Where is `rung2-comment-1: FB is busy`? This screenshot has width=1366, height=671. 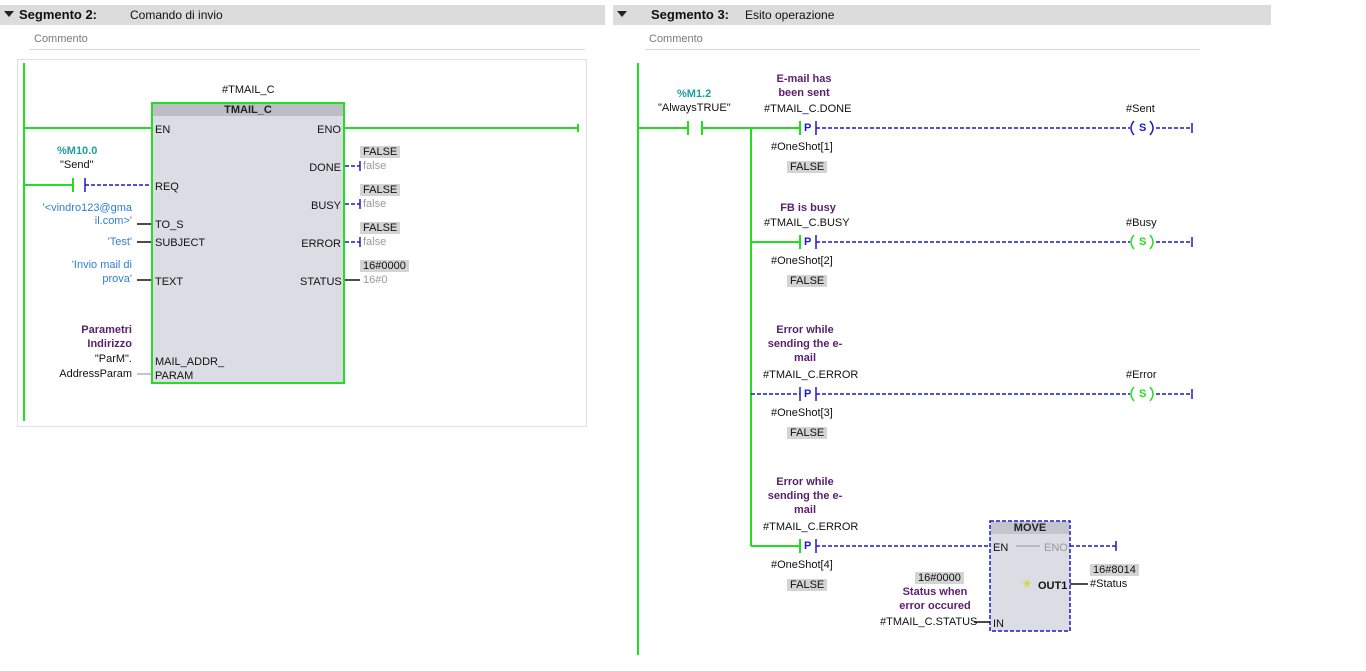 rung2-comment-1: FB is busy is located at coordinates (808, 208).